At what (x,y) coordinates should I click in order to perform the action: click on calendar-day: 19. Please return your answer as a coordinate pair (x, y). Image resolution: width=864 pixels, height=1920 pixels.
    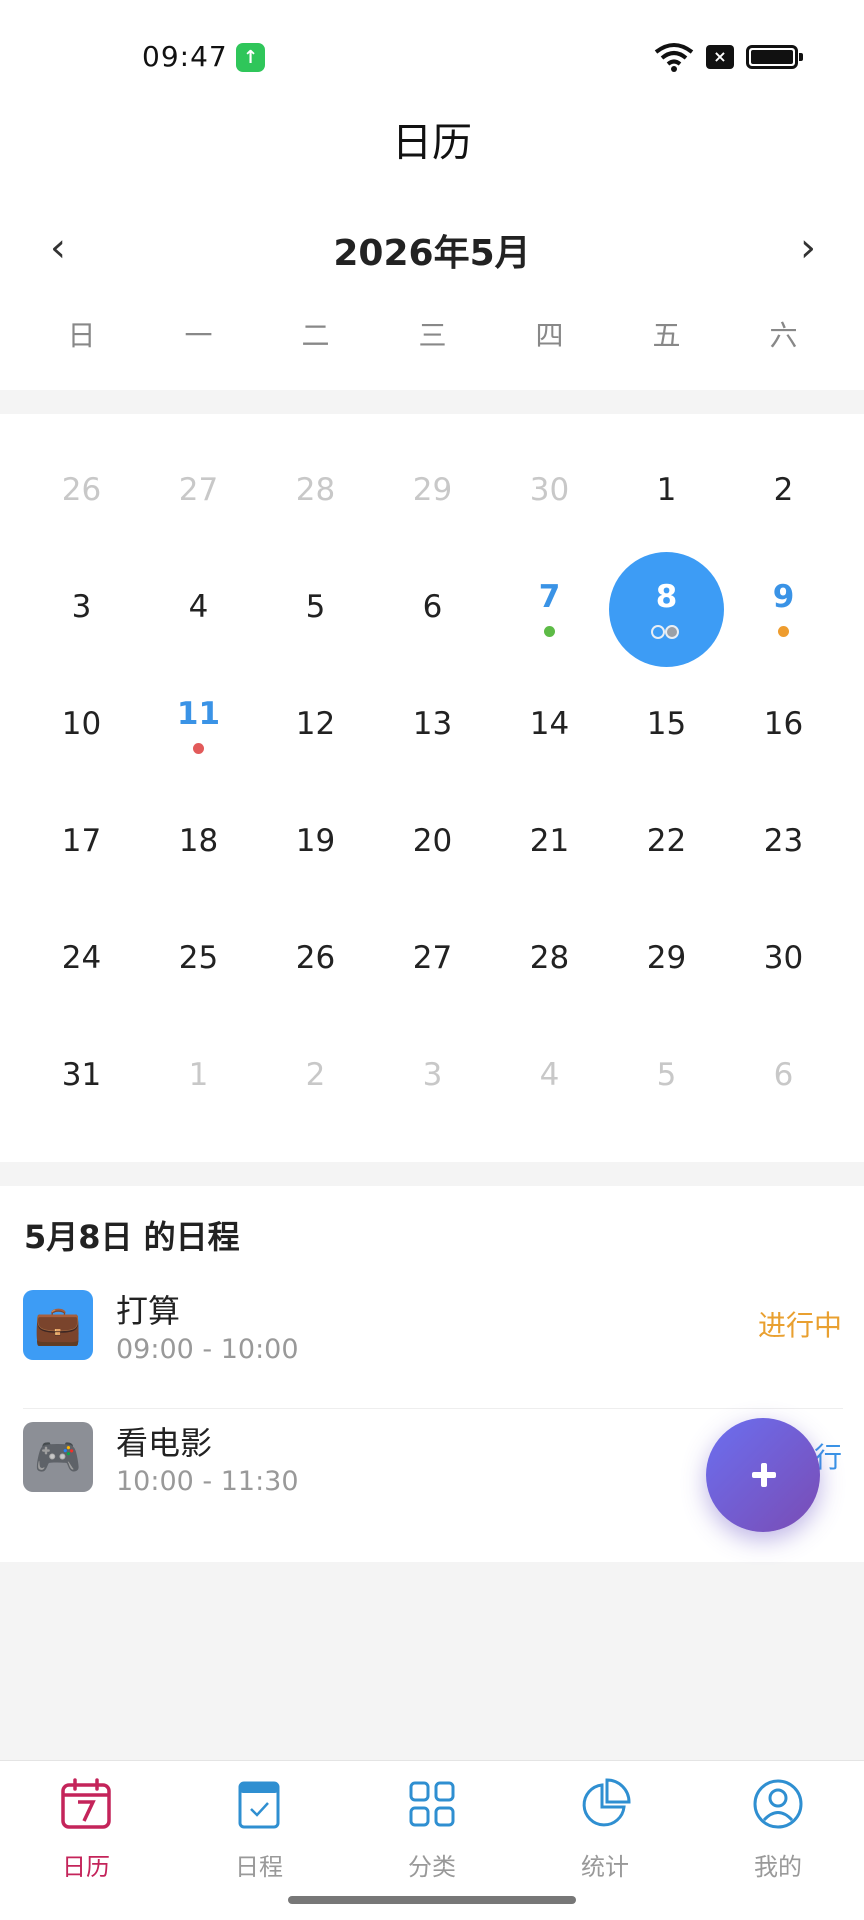
    Looking at the image, I should click on (315, 843).